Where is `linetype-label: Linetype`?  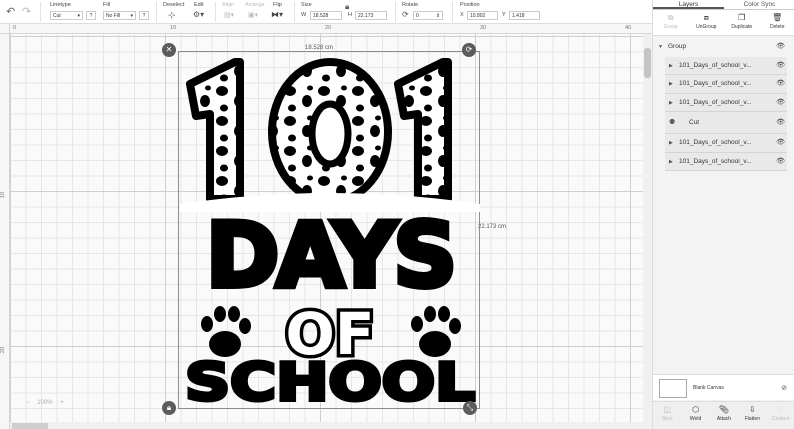 linetype-label: Linetype is located at coordinates (60, 5).